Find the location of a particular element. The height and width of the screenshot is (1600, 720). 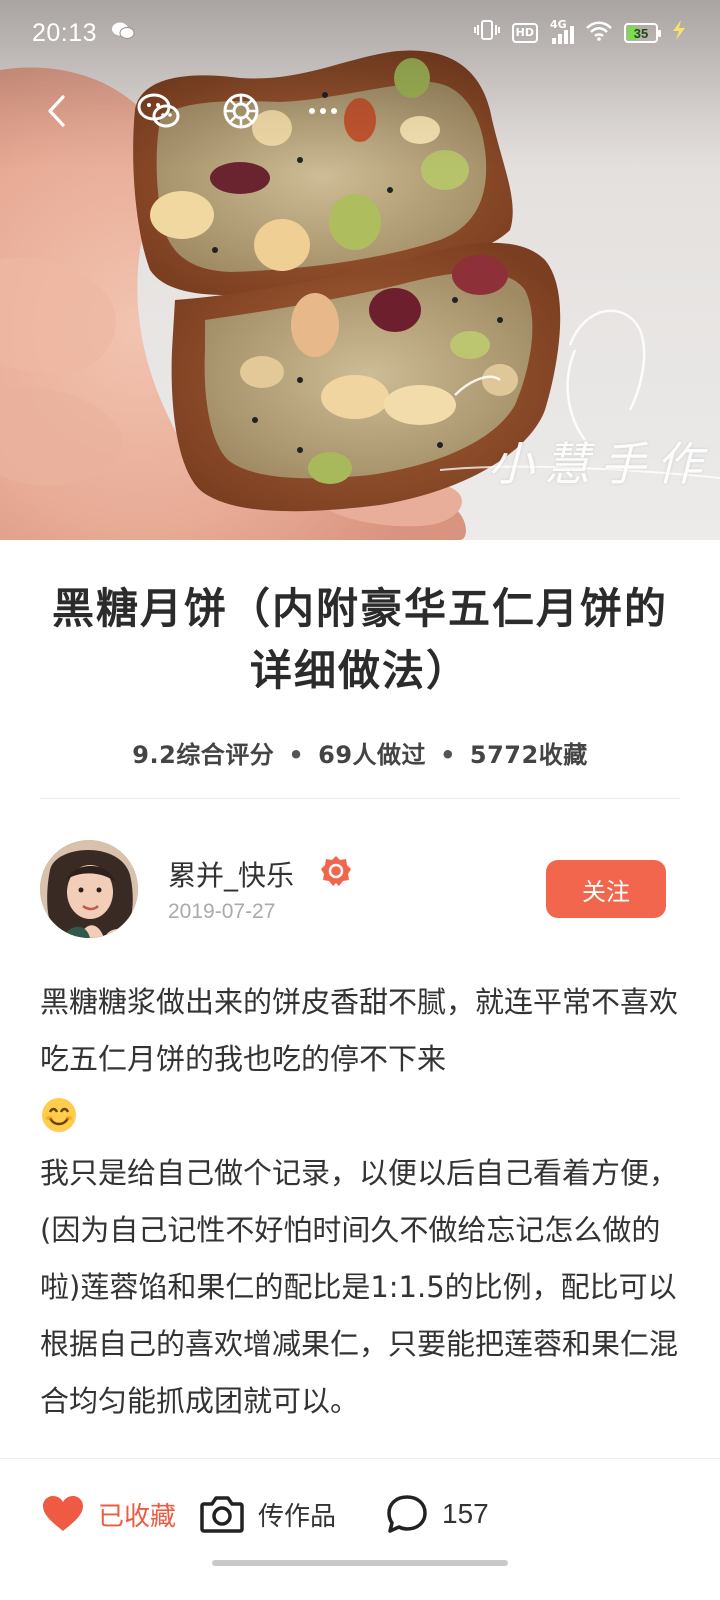

wechat-share-icon is located at coordinates (158, 110).